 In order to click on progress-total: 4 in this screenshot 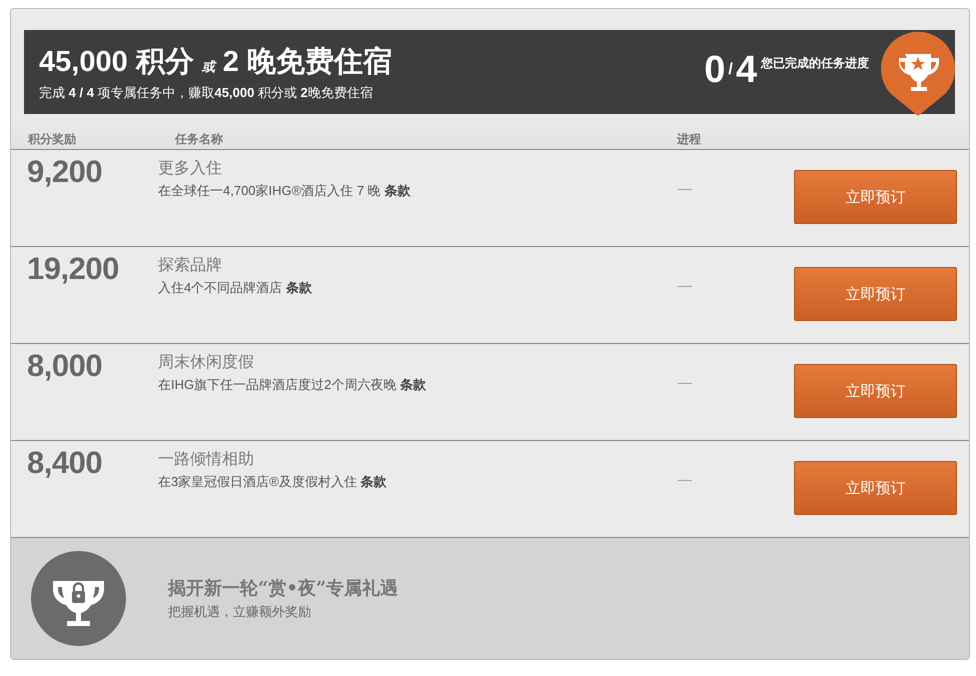, I will do `click(746, 70)`.